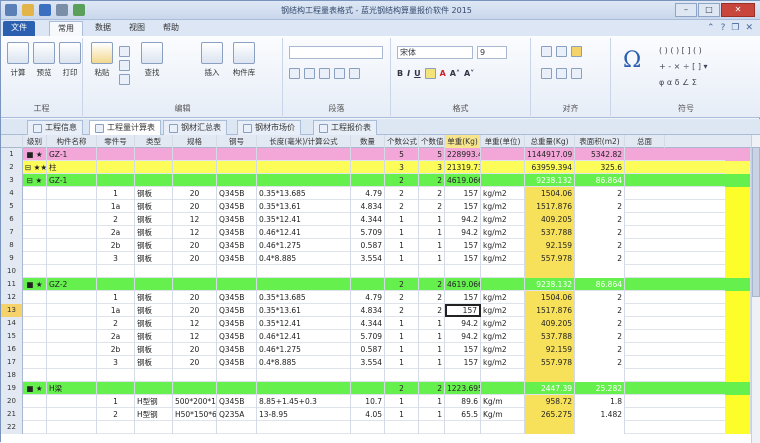 The image size is (760, 443). Describe the element at coordinates (62, 10) in the screenshot. I see `print-icon` at that location.